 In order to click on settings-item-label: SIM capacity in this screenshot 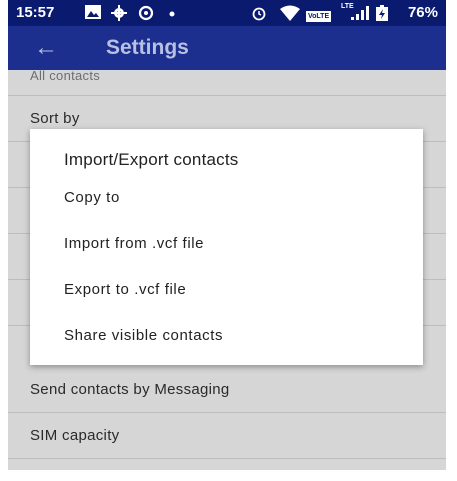, I will do `click(75, 435)`.